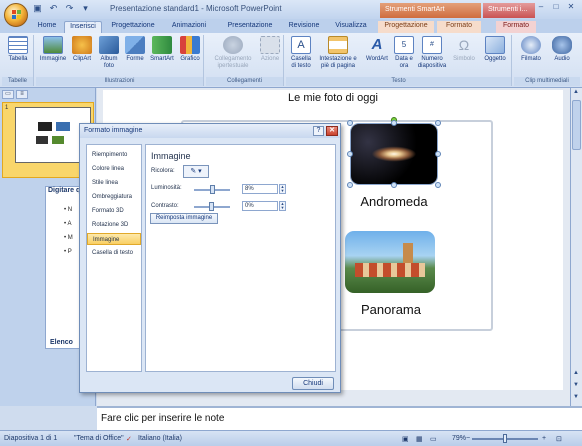  I want to click on tab-revisione: Revisione, so click(304, 27).